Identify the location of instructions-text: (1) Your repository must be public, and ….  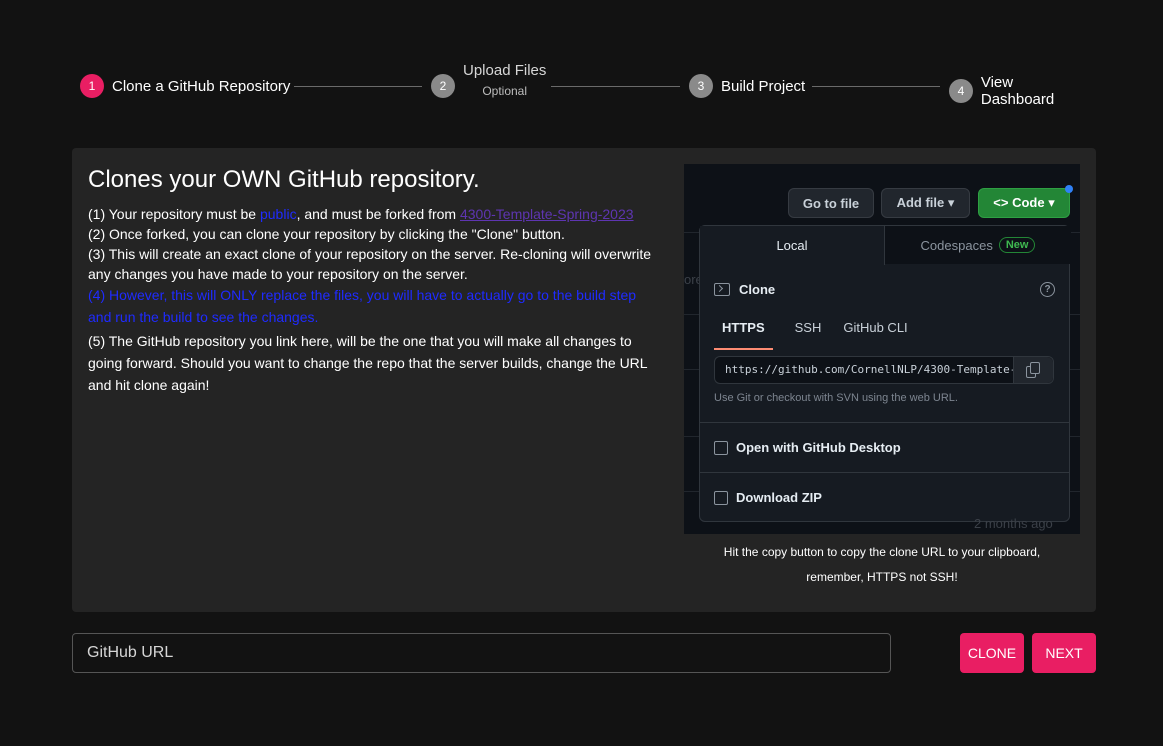
(371, 300).